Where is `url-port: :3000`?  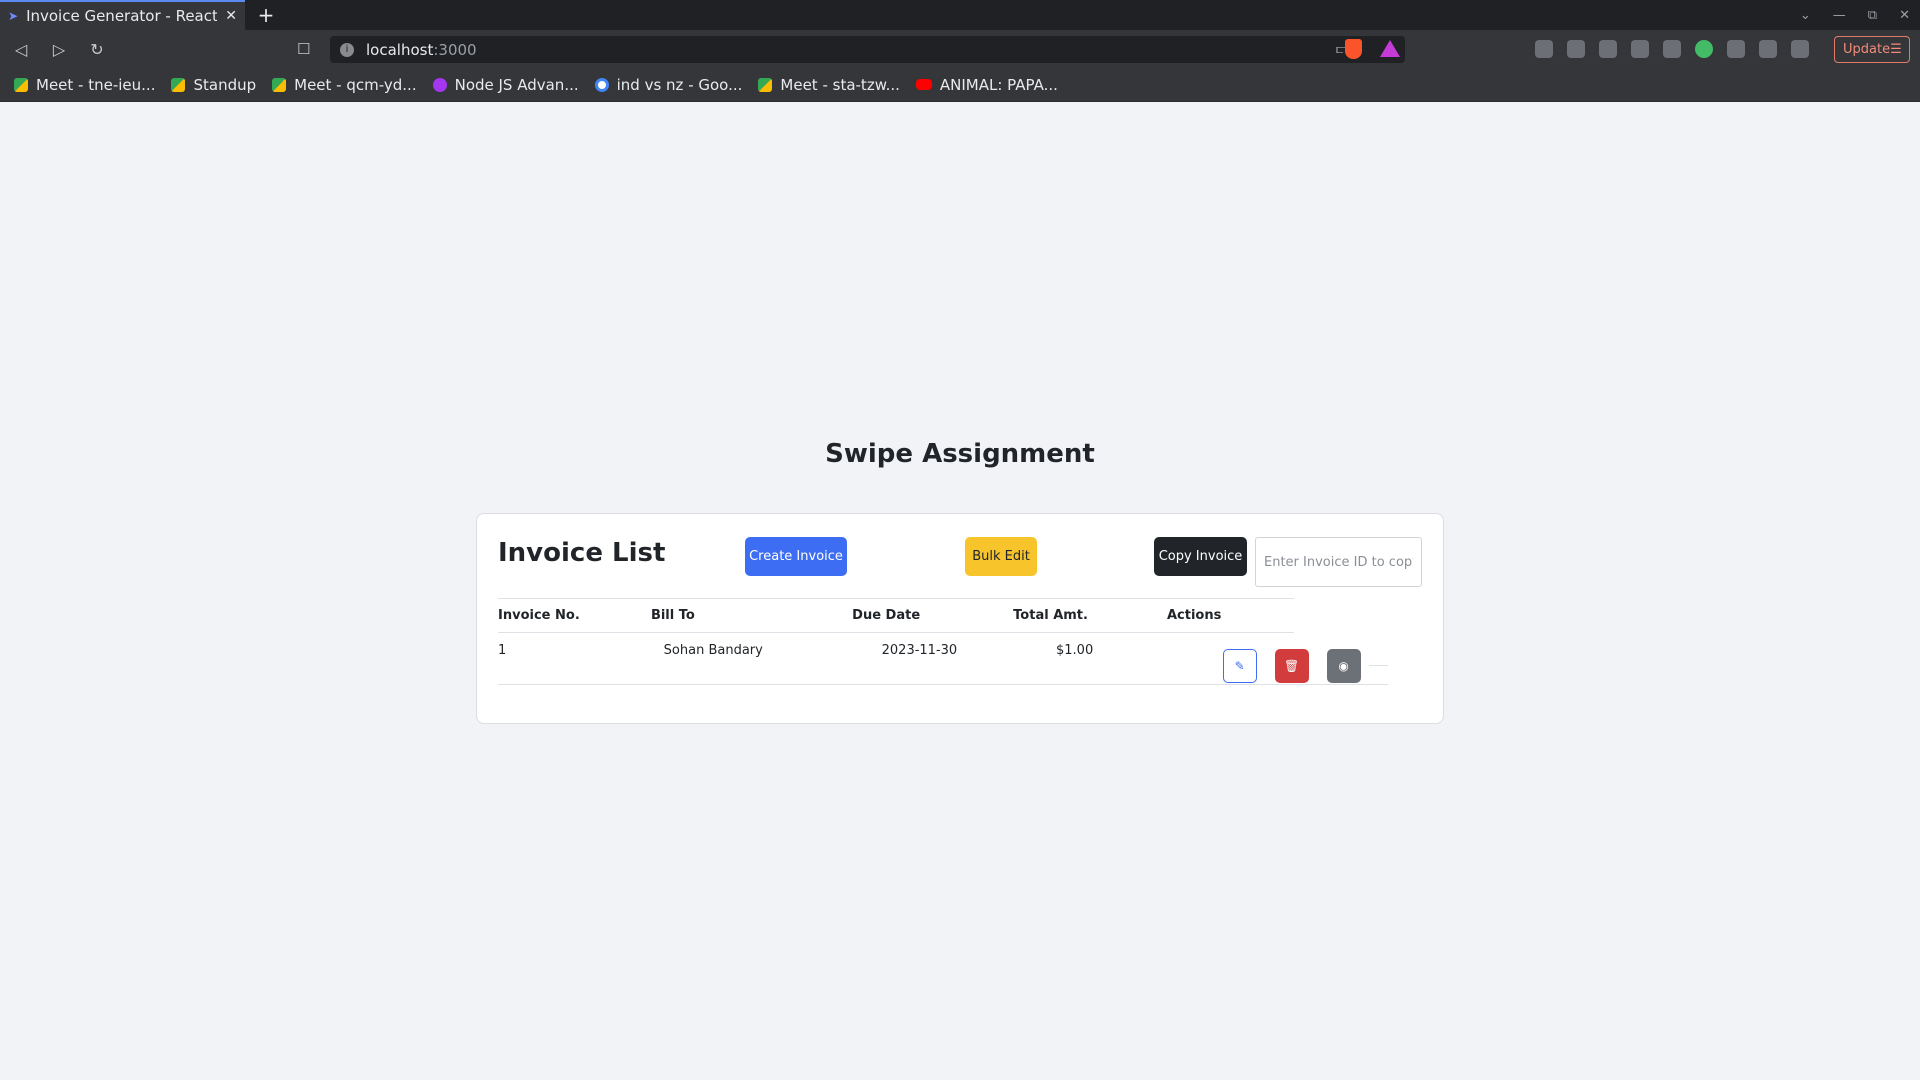 url-port: :3000 is located at coordinates (455, 49).